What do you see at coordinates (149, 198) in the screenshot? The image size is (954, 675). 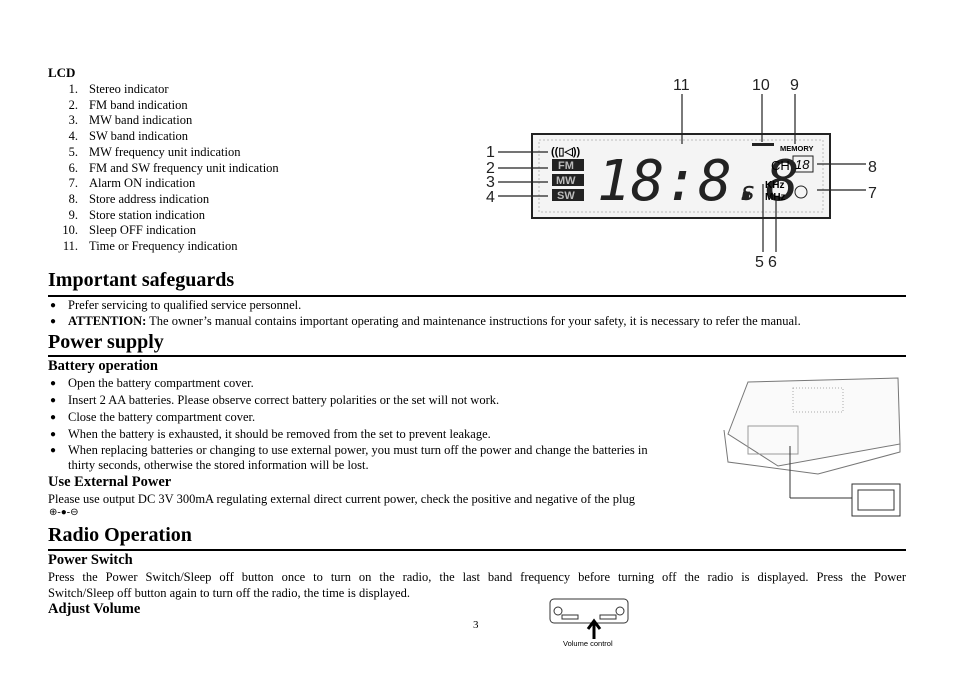 I see `lcd-item: Store address indication` at bounding box center [149, 198].